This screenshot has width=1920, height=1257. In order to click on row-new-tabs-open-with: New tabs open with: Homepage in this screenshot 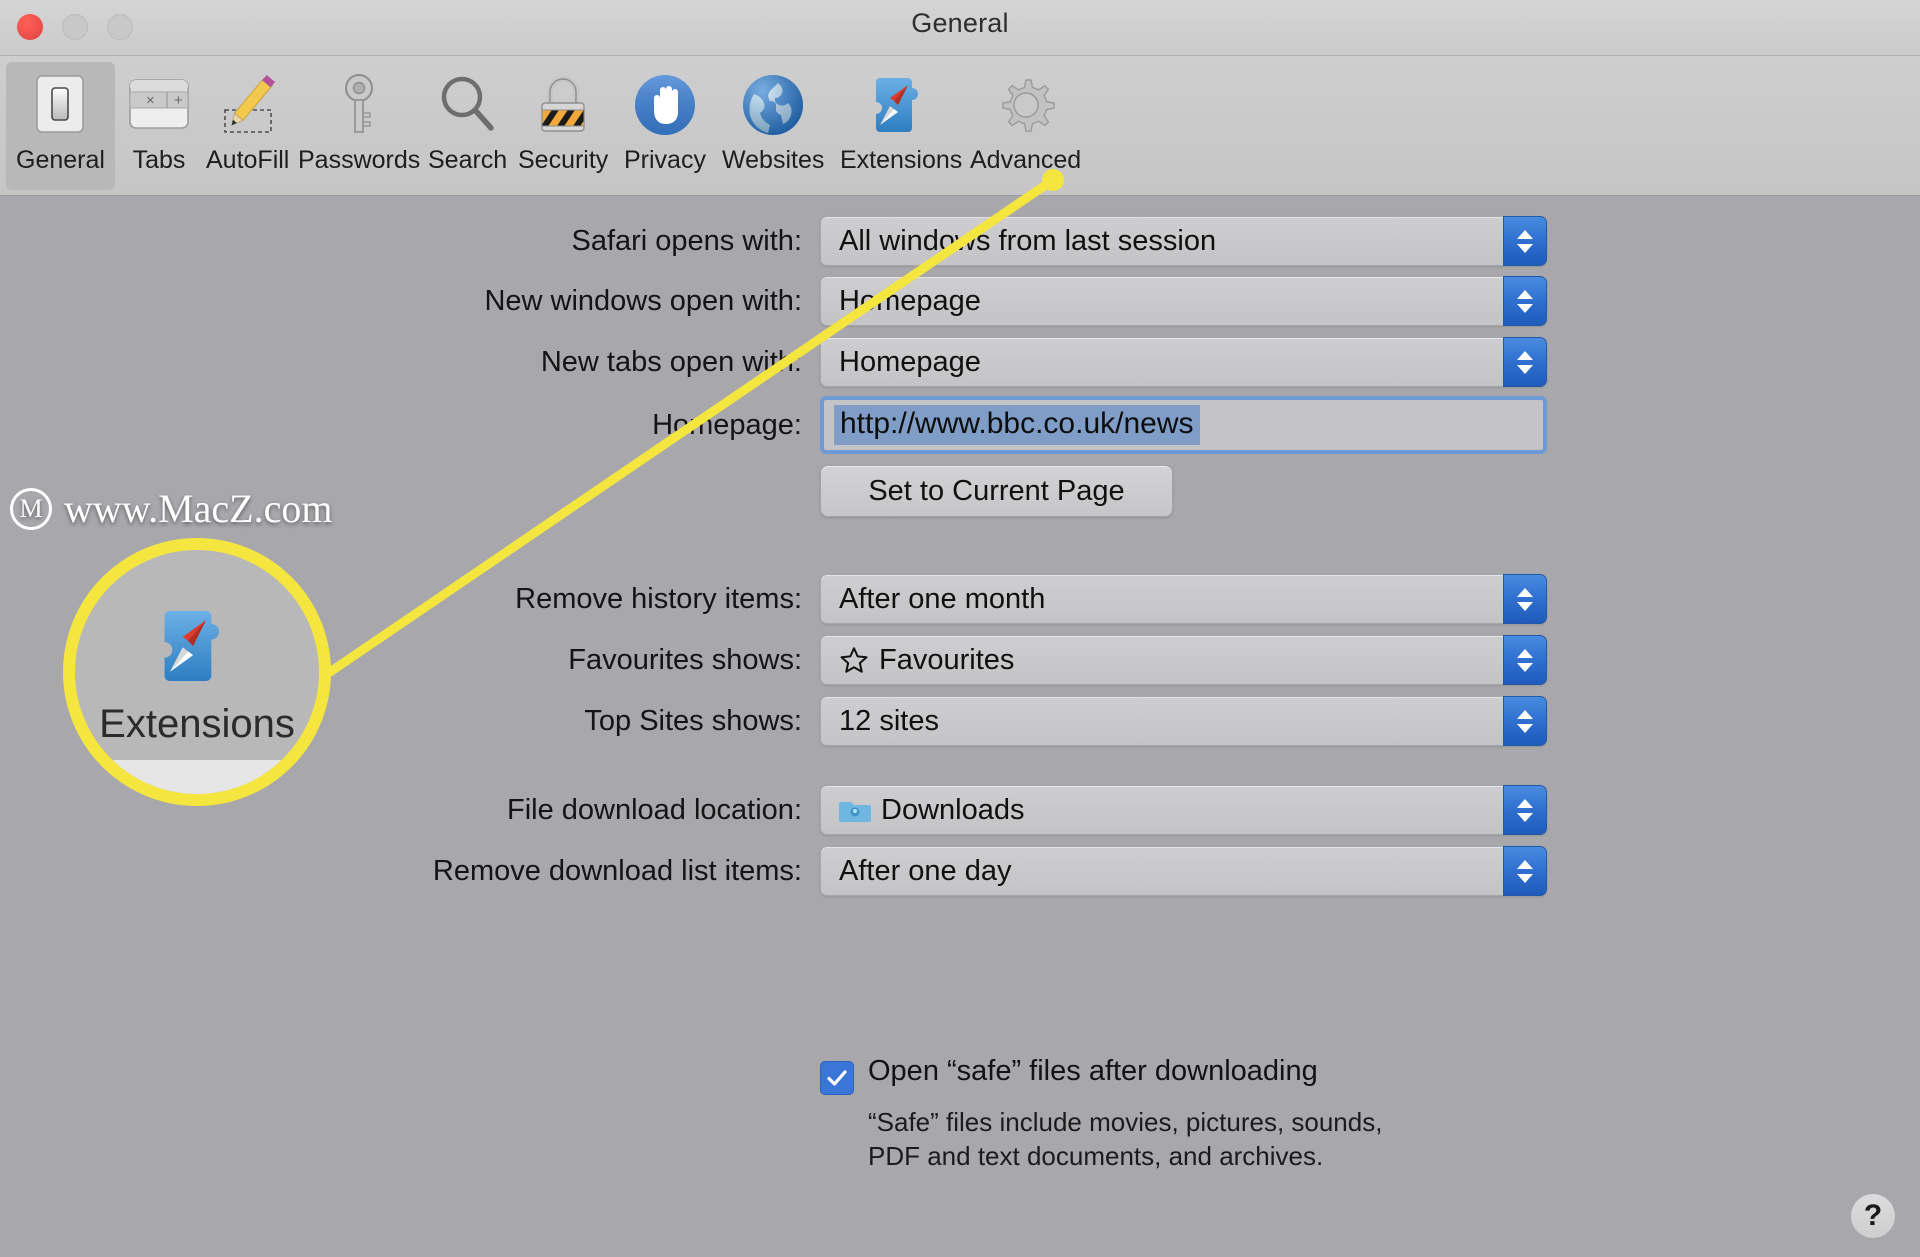, I will do `click(960, 362)`.